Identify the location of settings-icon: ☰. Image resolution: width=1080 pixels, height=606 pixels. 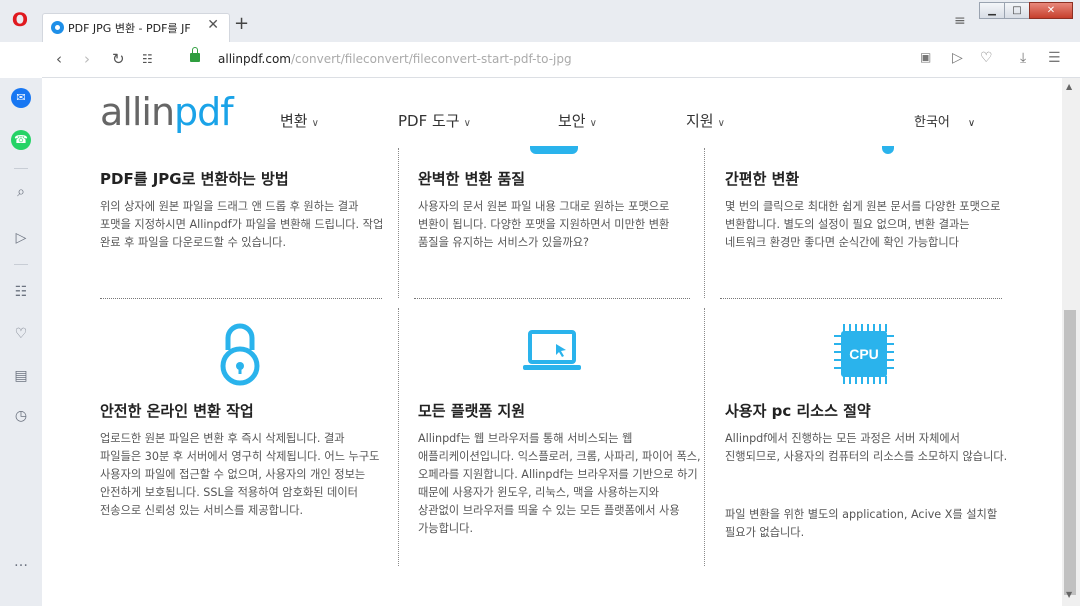
(1054, 58).